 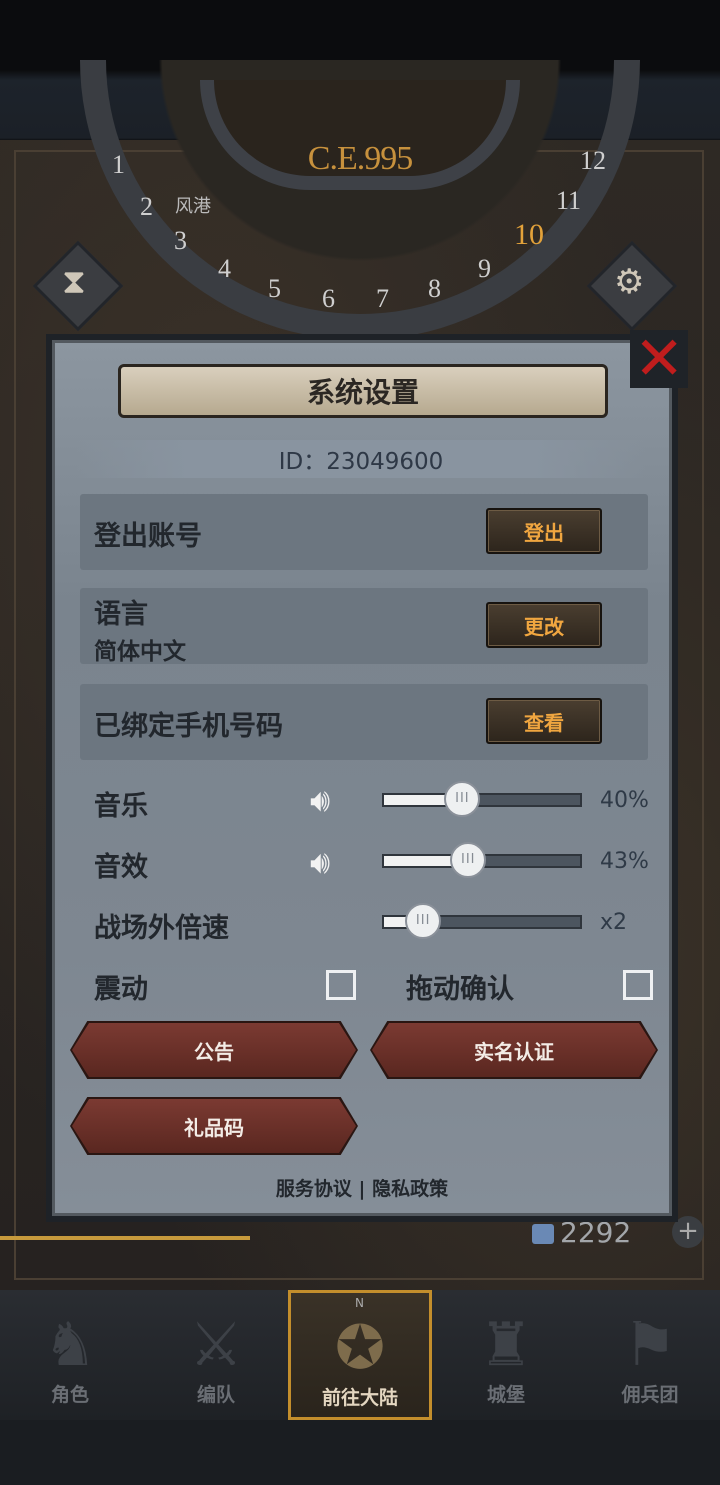 I want to click on port-label: 风港, so click(x=193, y=206).